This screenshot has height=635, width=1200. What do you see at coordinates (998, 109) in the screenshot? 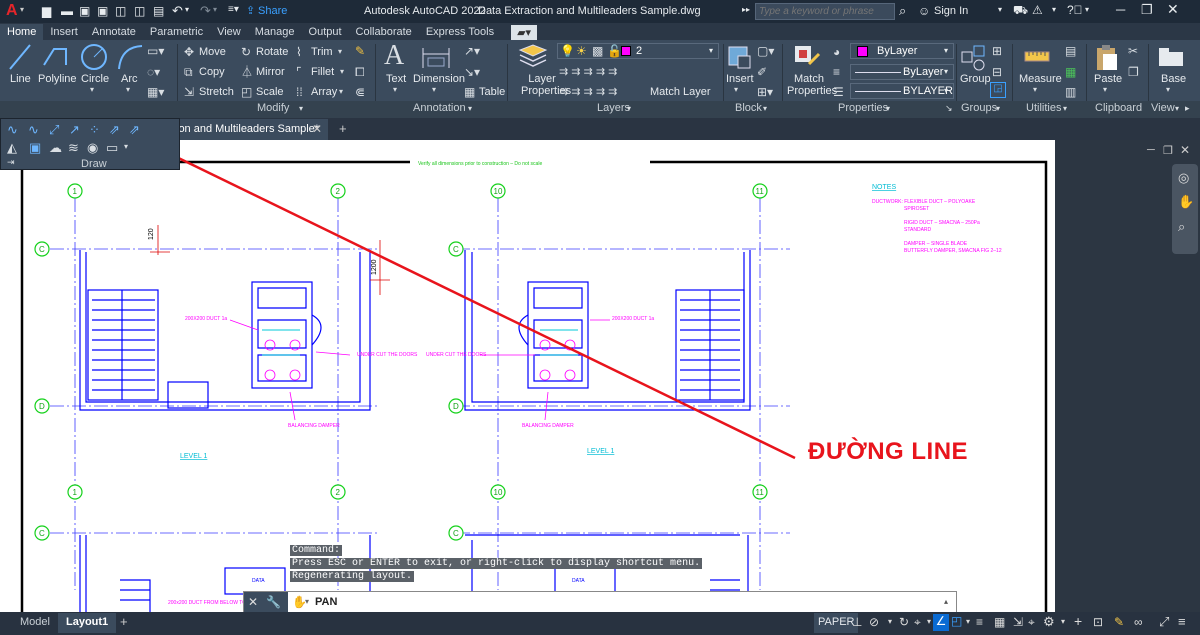
I see `groups-panel-arrow-icon: ▾` at bounding box center [998, 109].